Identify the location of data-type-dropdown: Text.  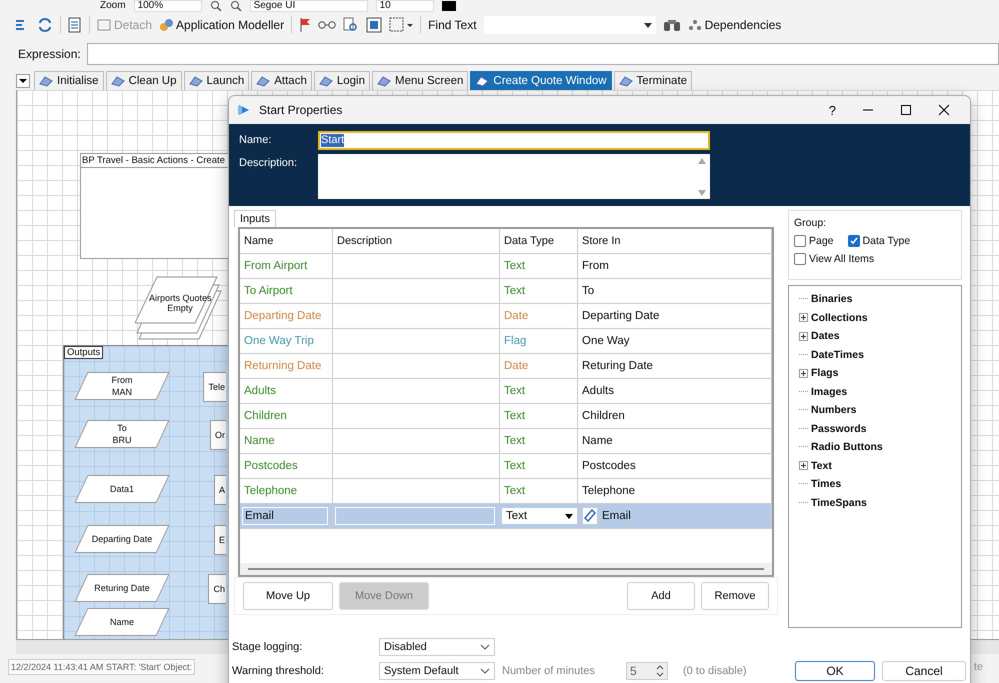
(539, 516).